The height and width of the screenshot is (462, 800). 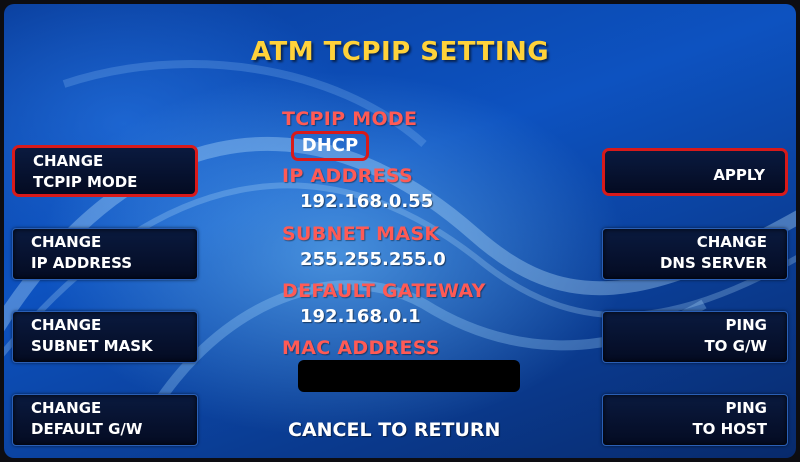 What do you see at coordinates (92, 346) in the screenshot?
I see `button-label-line2: SUBNET MASK` at bounding box center [92, 346].